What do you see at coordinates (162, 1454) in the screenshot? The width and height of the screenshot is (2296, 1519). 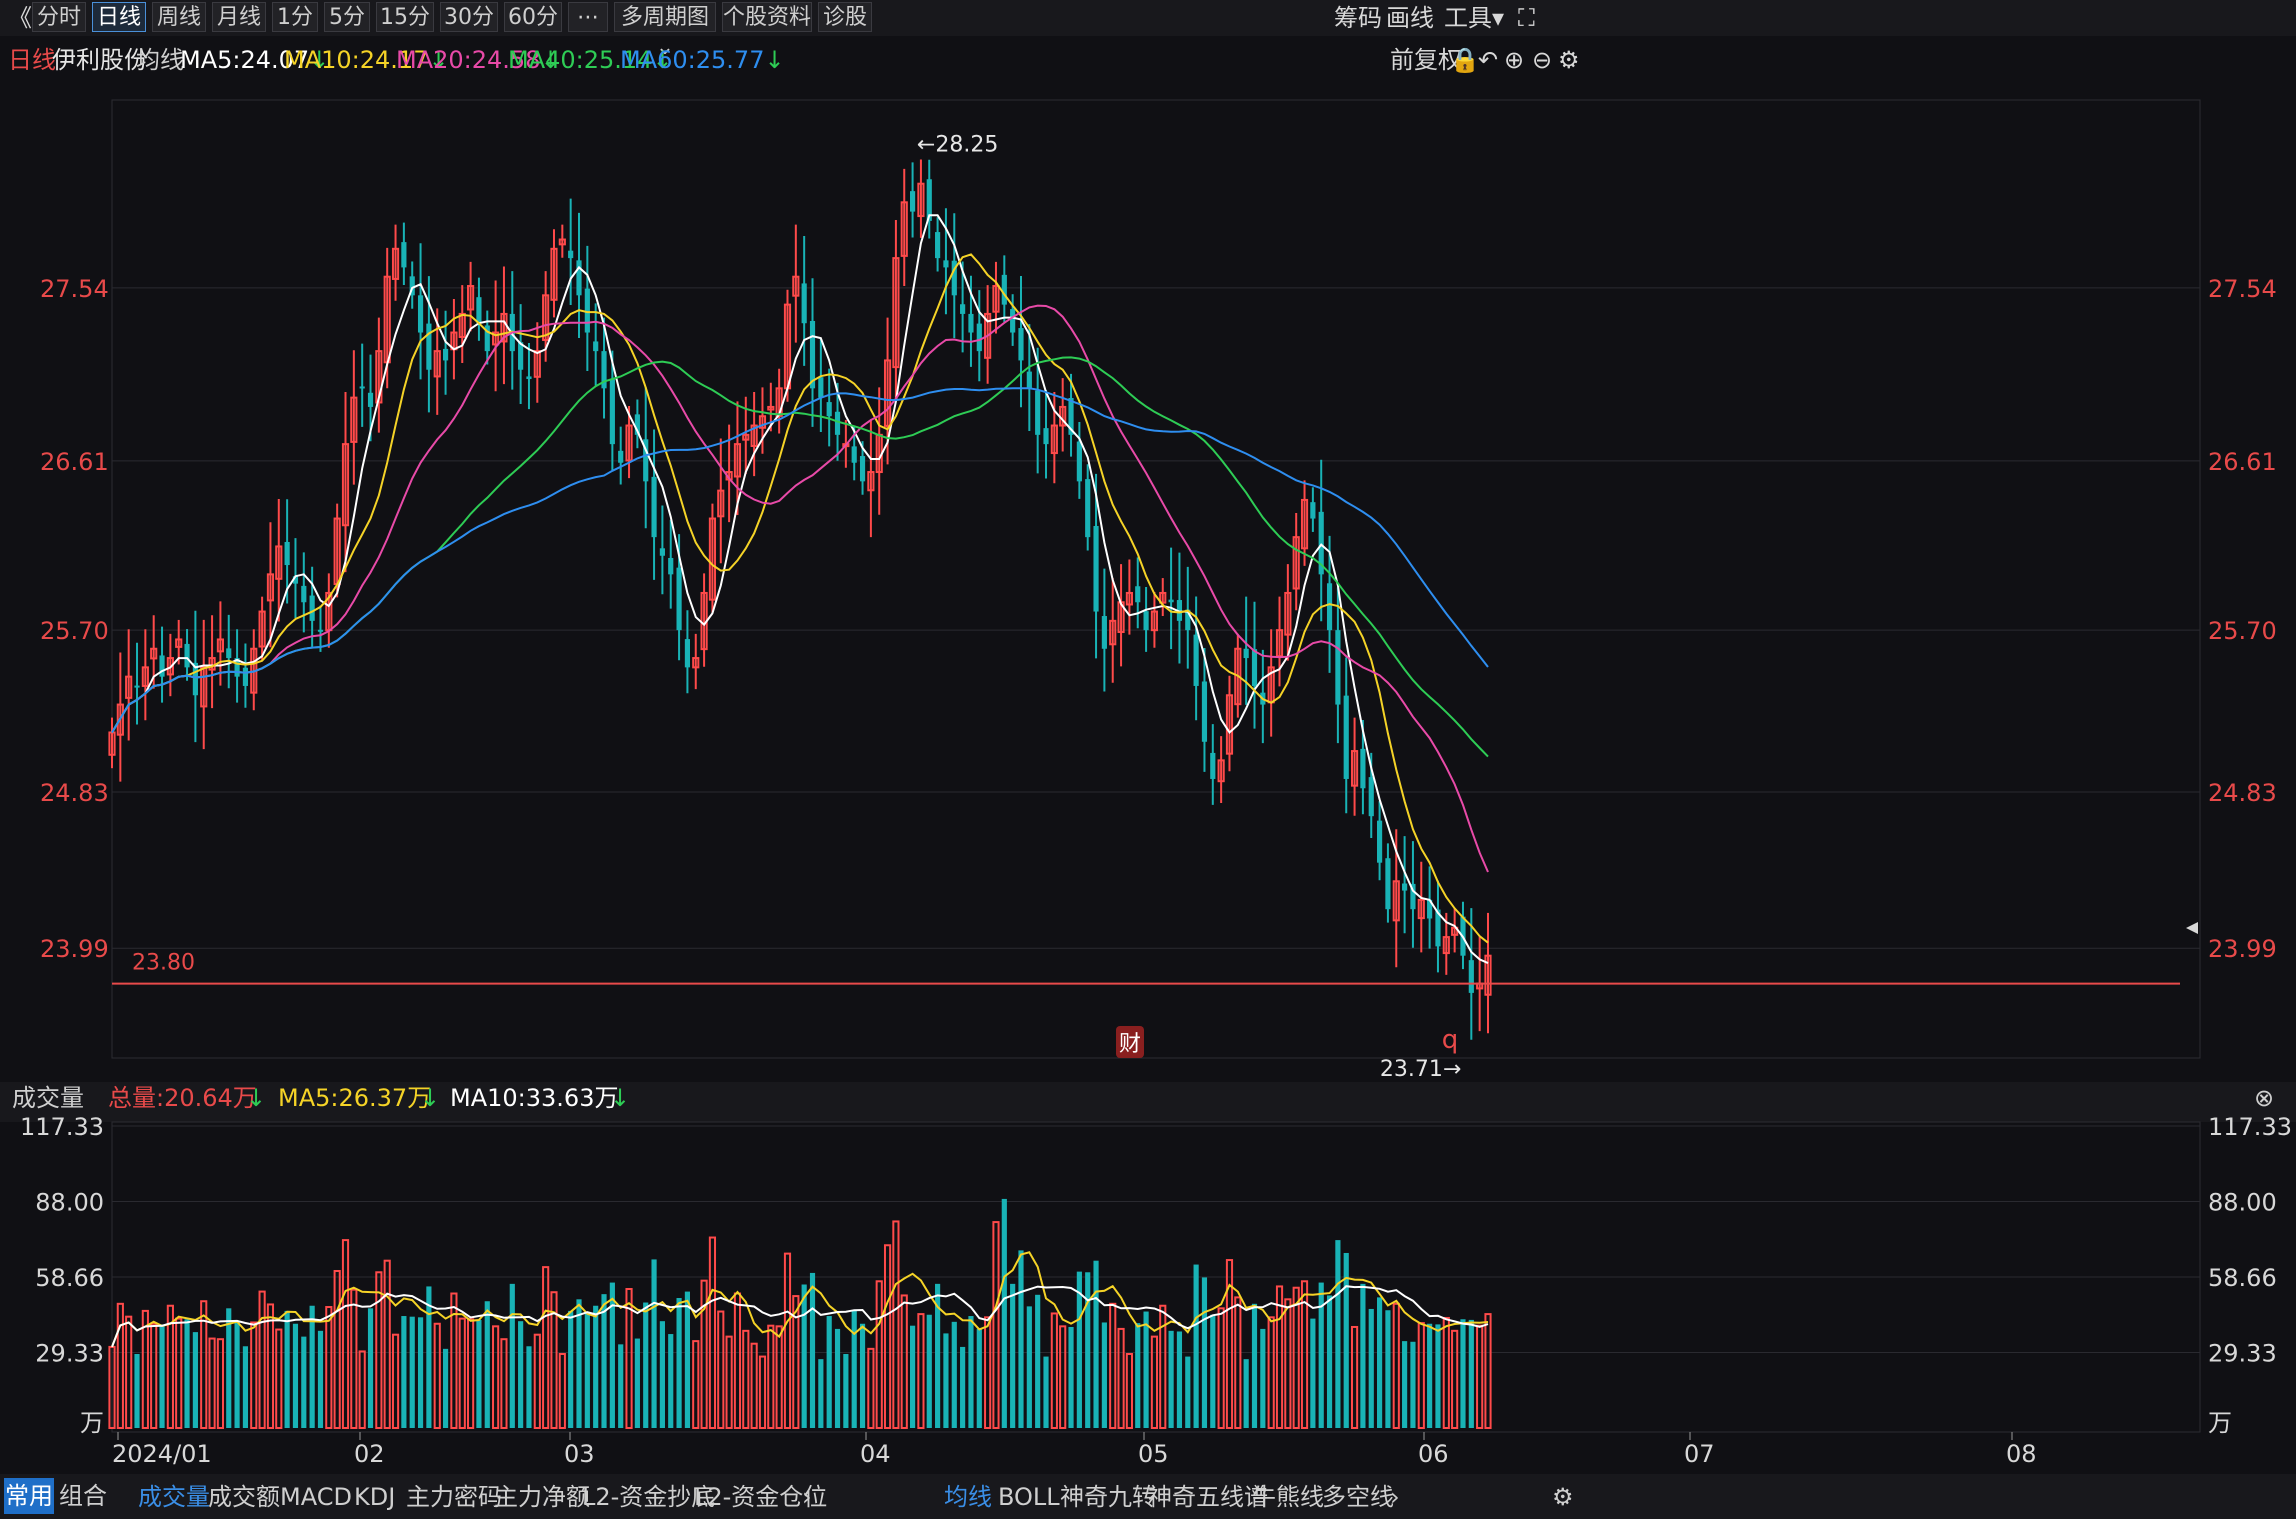 I see `x-tick-label: 2024/01` at bounding box center [162, 1454].